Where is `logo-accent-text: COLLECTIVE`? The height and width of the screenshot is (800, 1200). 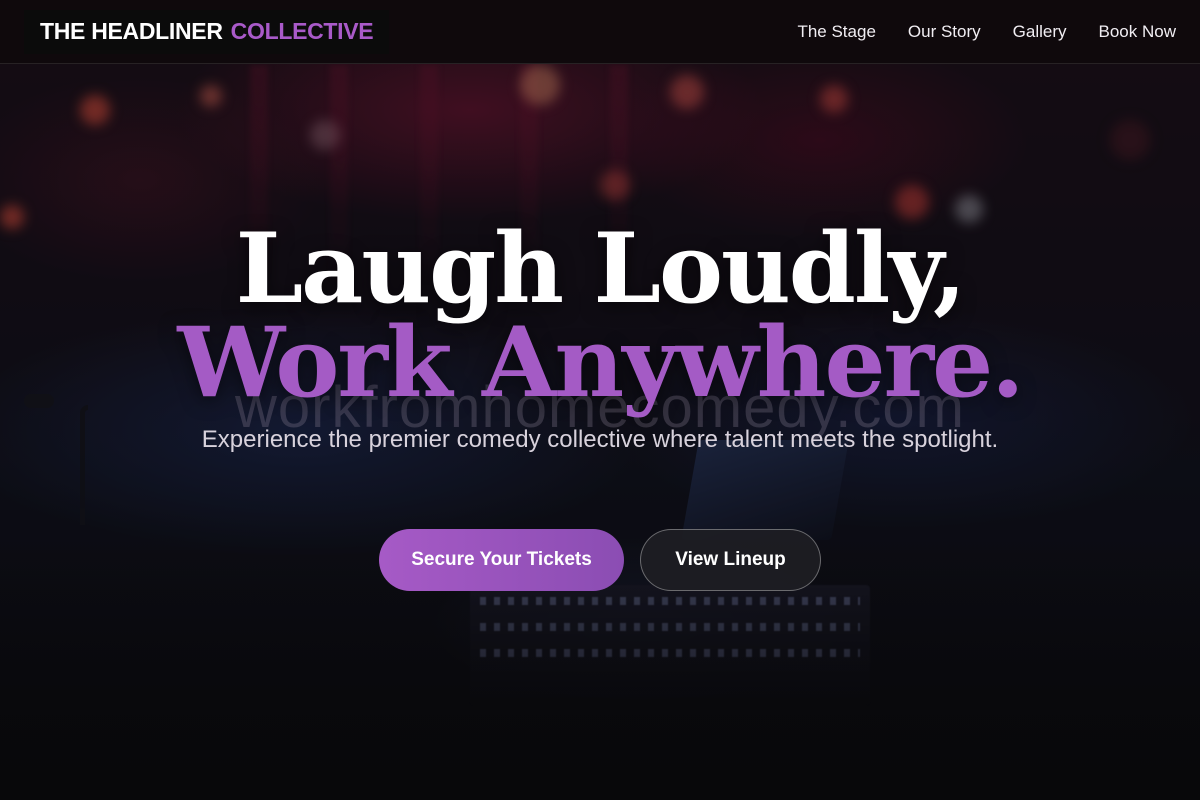 logo-accent-text: COLLECTIVE is located at coordinates (302, 31).